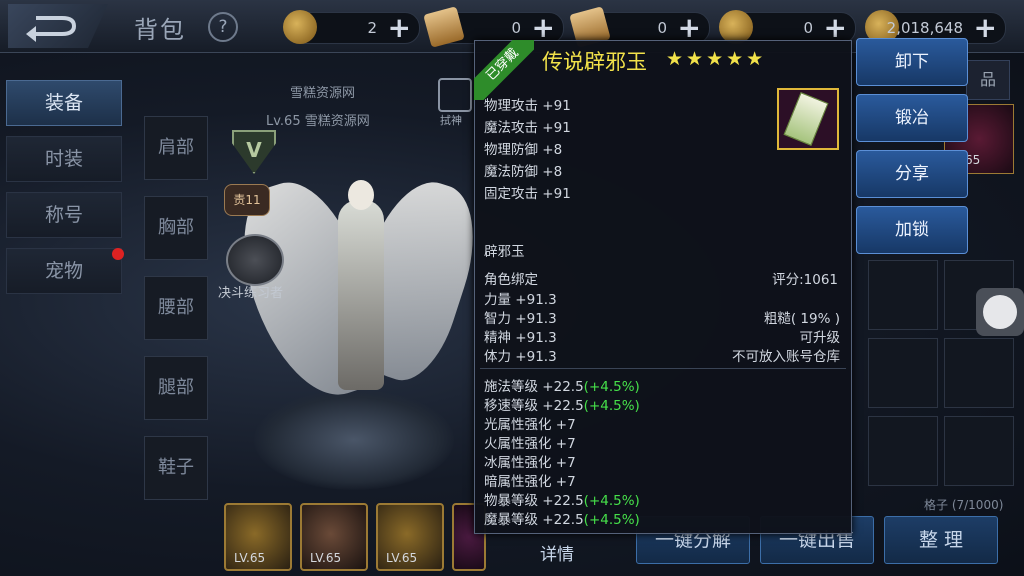  What do you see at coordinates (801, 319) in the screenshot?
I see `attr-right: 粗糙( 19% )` at bounding box center [801, 319].